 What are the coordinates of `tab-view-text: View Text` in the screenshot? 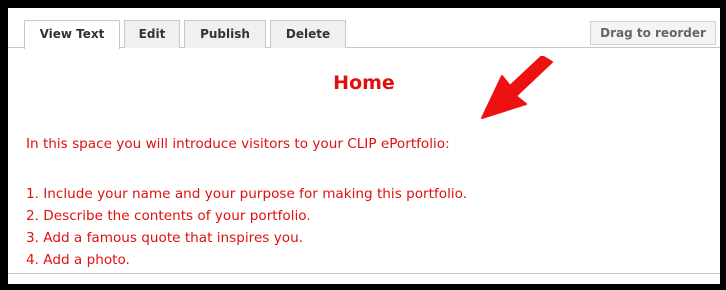 It's located at (72, 34).